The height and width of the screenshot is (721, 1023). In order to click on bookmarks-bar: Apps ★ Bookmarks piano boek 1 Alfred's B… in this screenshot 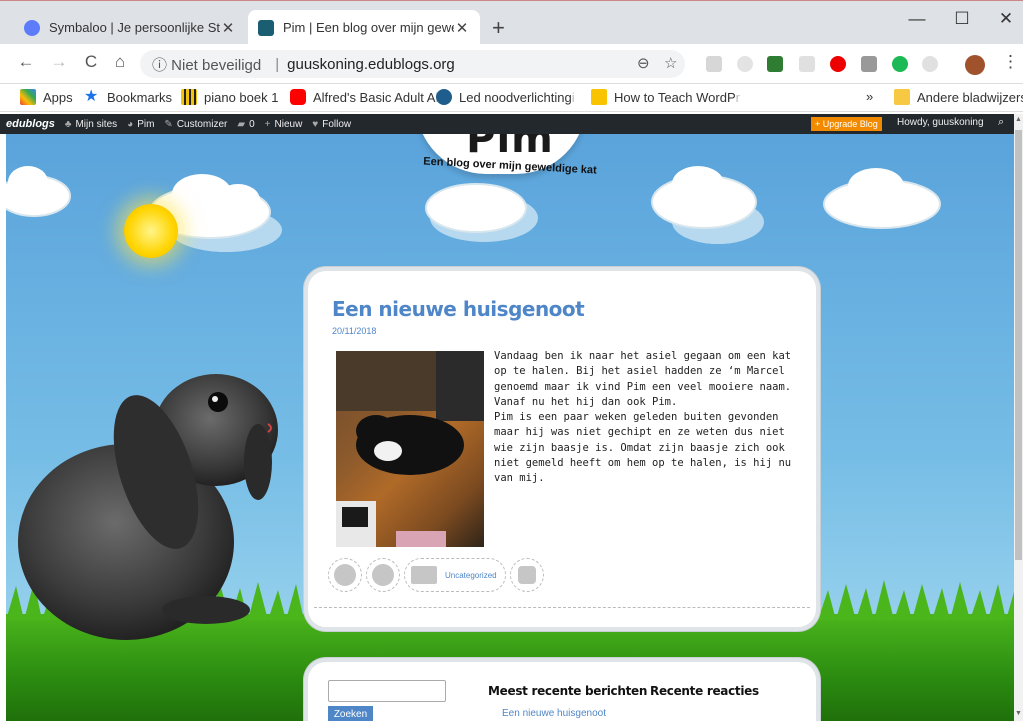, I will do `click(511, 98)`.